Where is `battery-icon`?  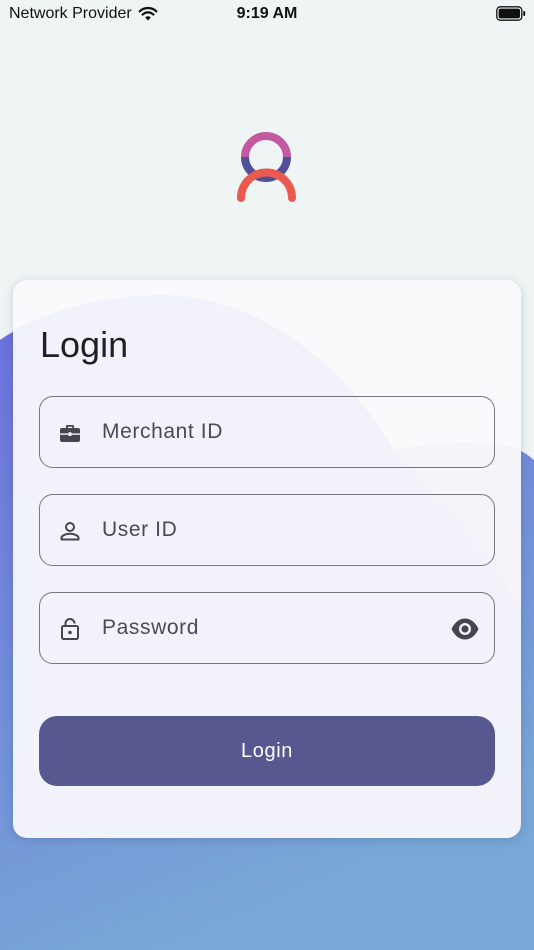 battery-icon is located at coordinates (511, 16).